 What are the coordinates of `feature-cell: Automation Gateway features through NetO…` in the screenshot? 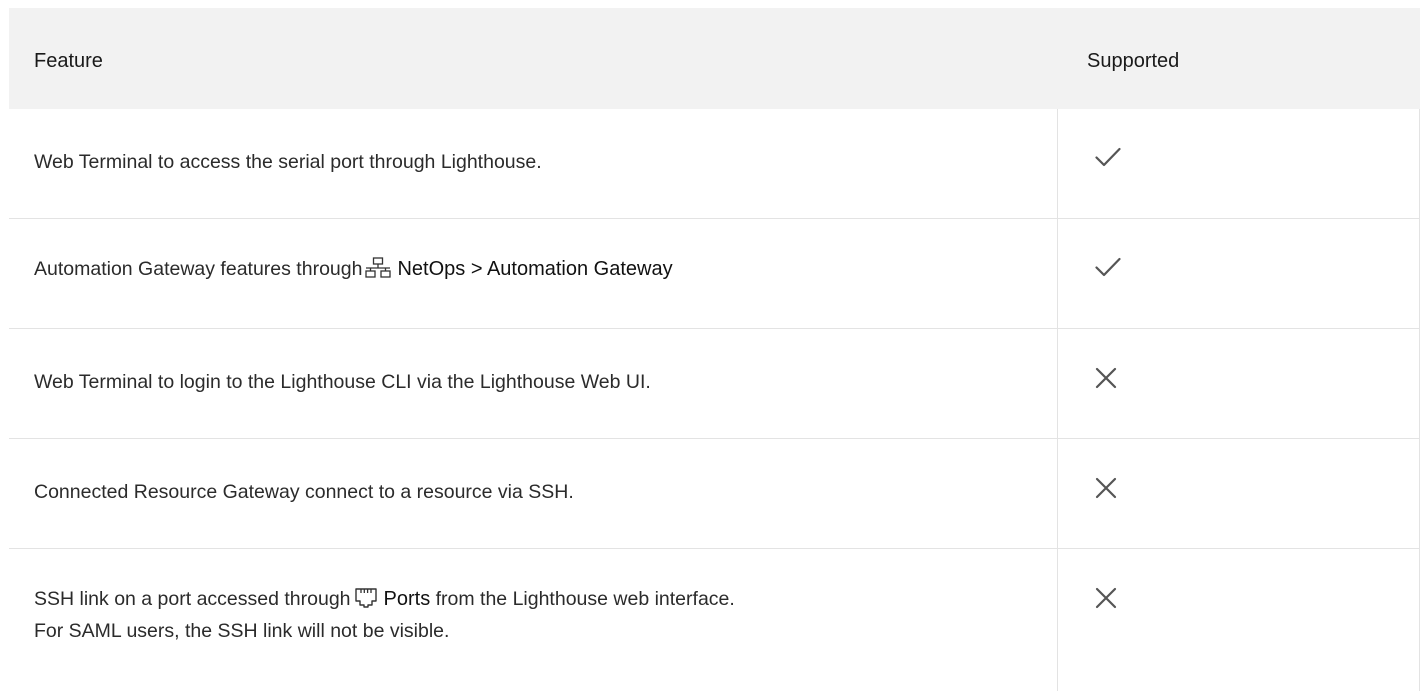 It's located at (533, 273).